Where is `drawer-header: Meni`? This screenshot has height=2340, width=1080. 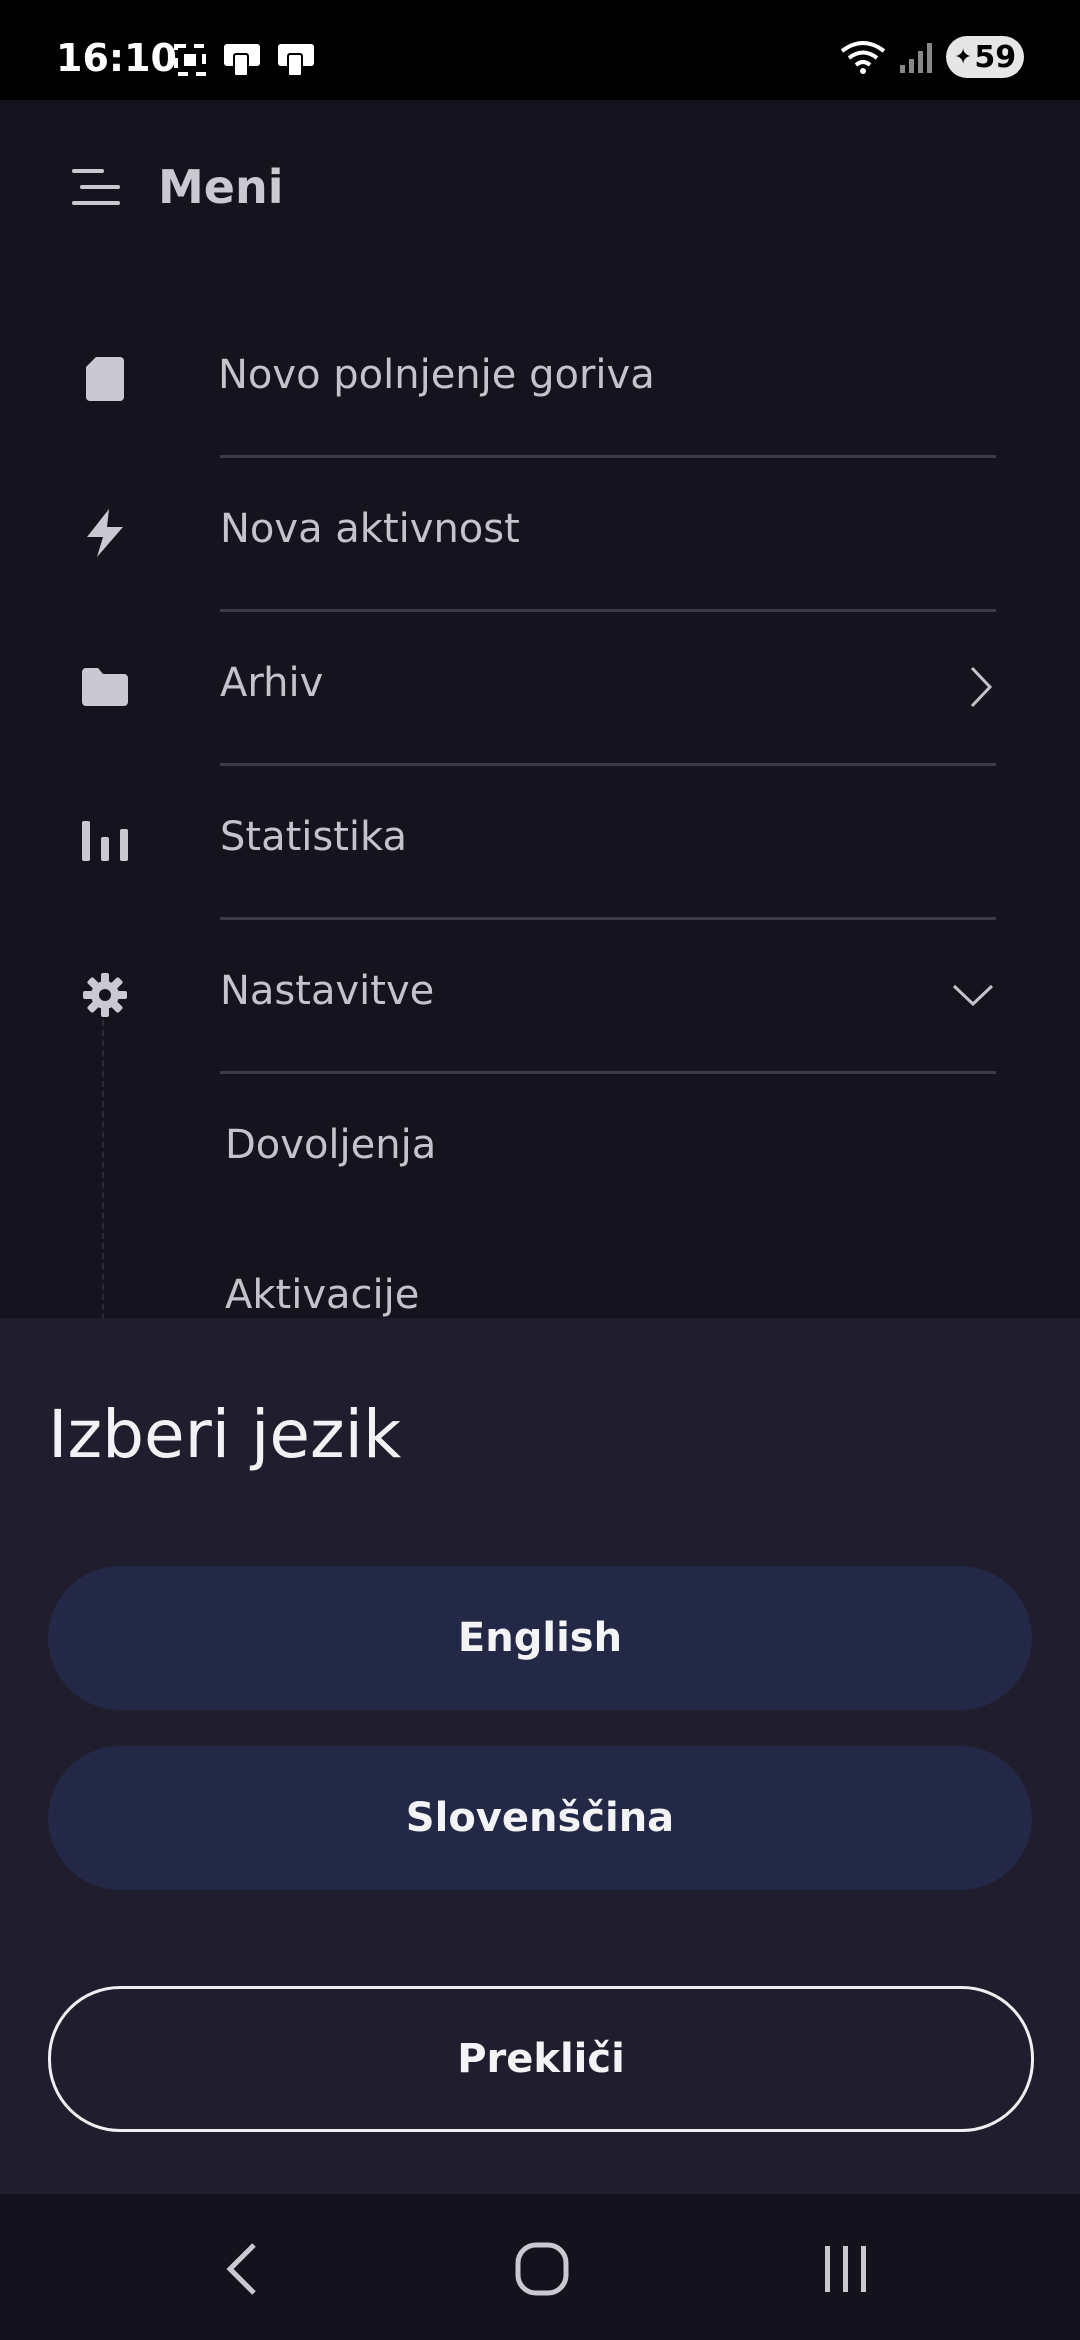 drawer-header: Meni is located at coordinates (178, 187).